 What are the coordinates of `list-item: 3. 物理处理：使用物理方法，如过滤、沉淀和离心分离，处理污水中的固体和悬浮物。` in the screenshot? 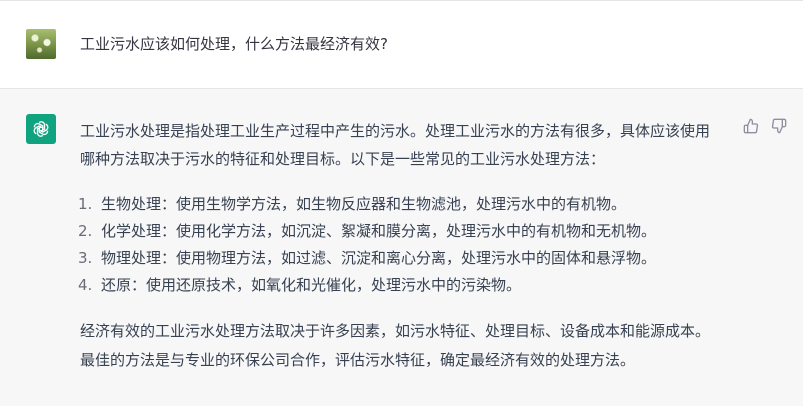 It's located at (399, 258).